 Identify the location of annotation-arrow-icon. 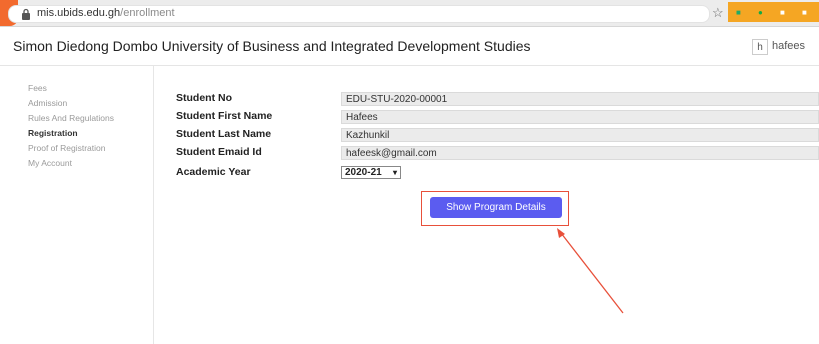
(590, 271).